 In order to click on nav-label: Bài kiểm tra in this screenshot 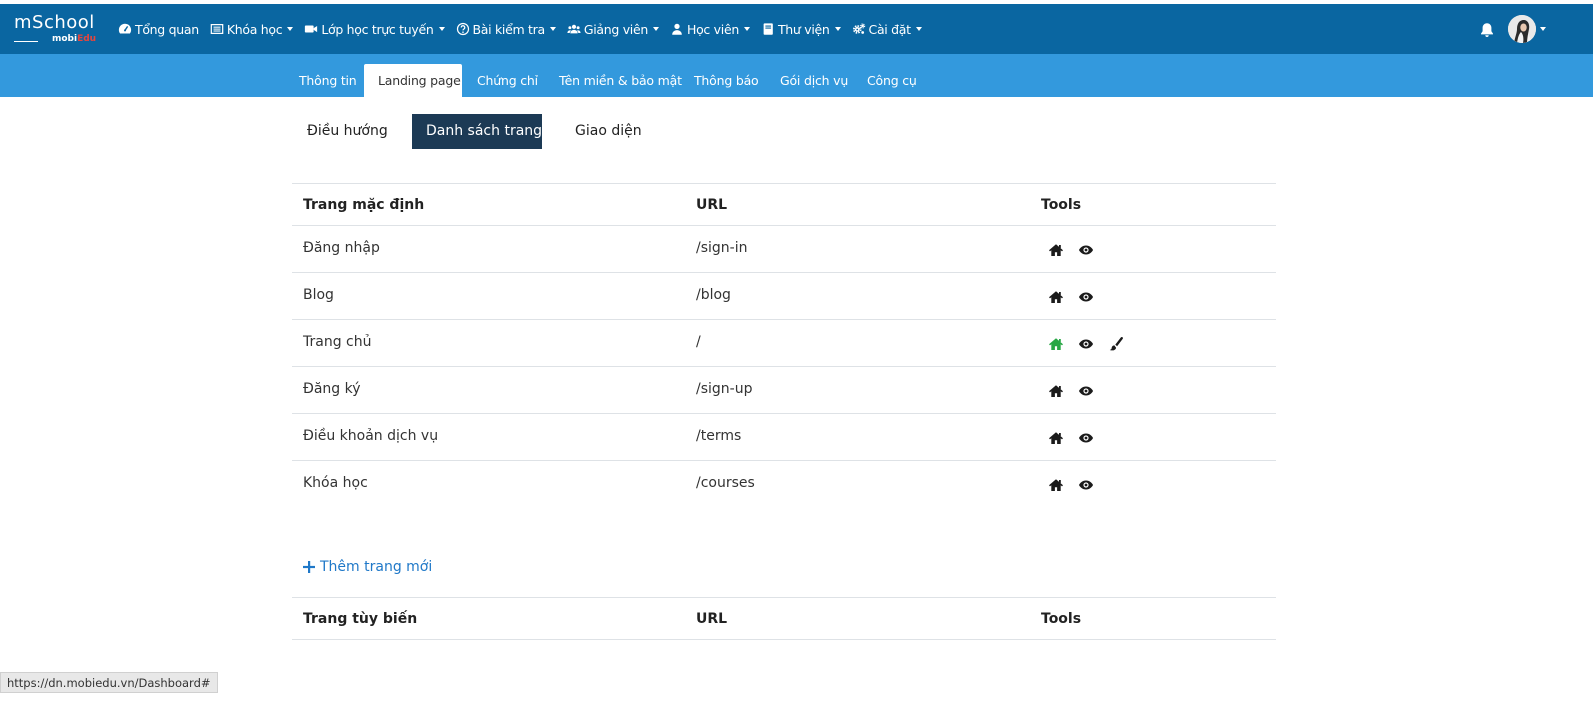, I will do `click(509, 29)`.